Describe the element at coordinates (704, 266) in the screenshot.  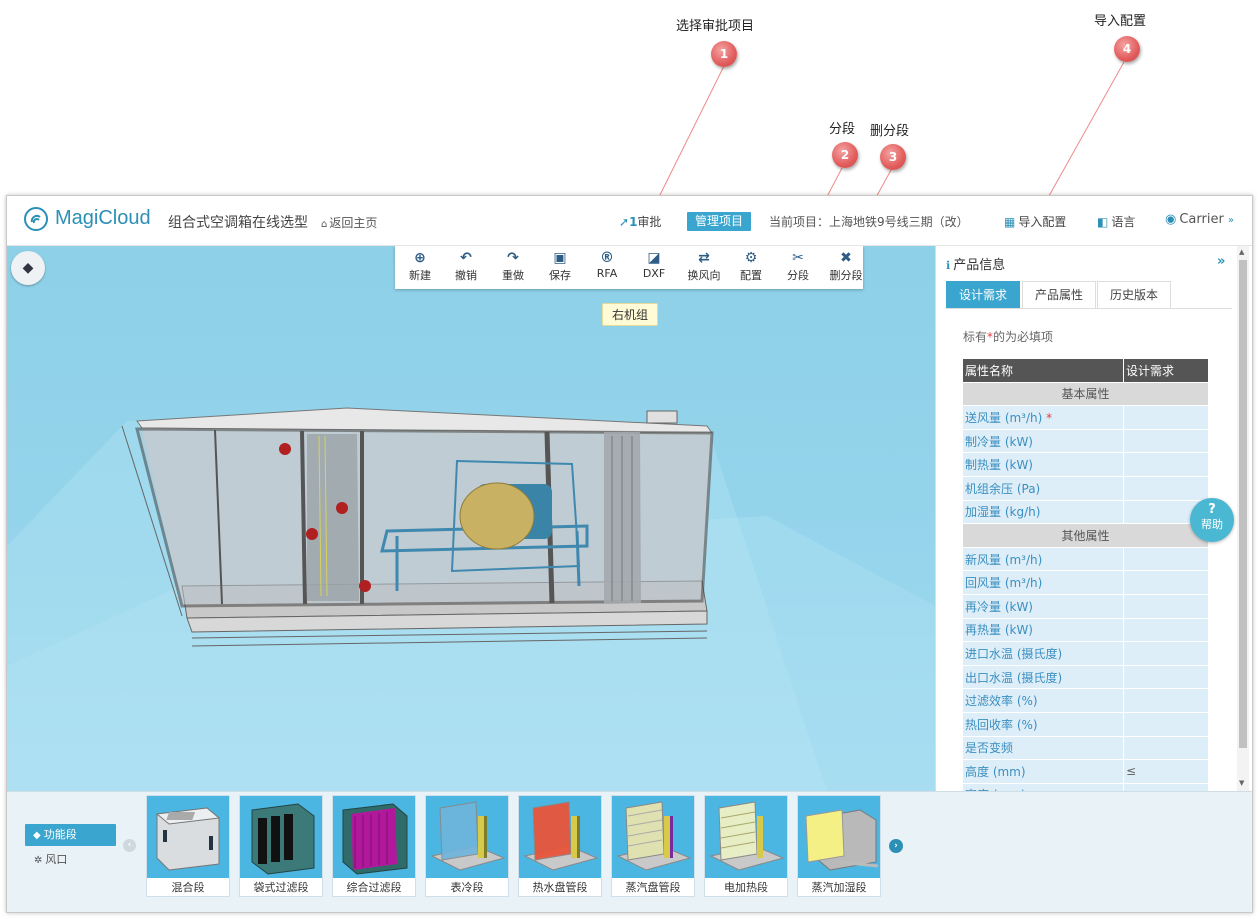
I see `swap-direction-button: ⇄ 换风向` at that location.